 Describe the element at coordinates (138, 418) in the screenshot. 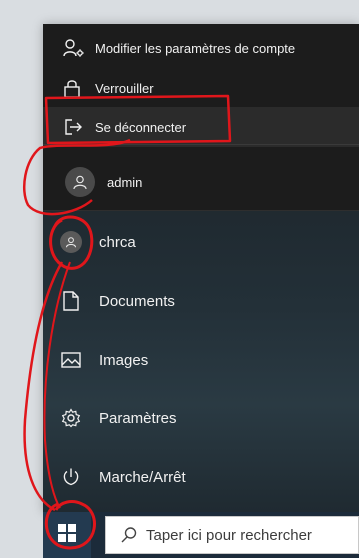

I see `settings-label: Paramètres` at that location.